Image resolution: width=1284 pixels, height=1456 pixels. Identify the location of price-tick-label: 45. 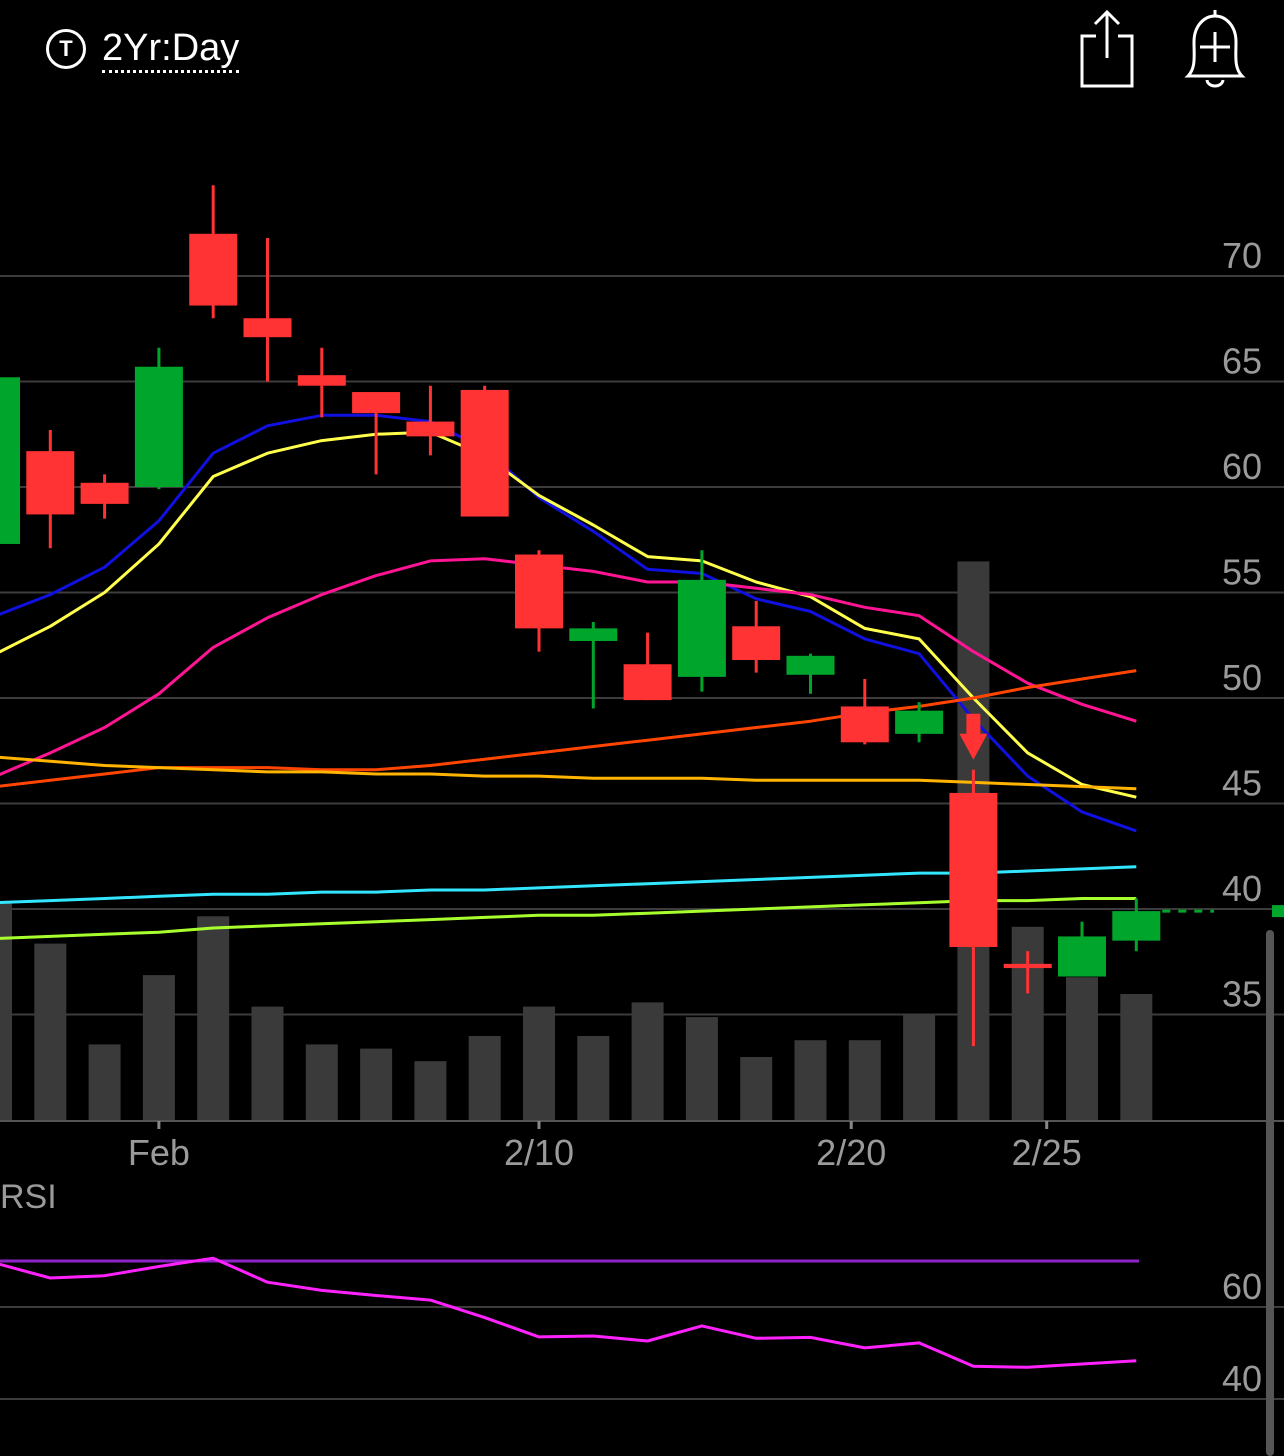
(1242, 783).